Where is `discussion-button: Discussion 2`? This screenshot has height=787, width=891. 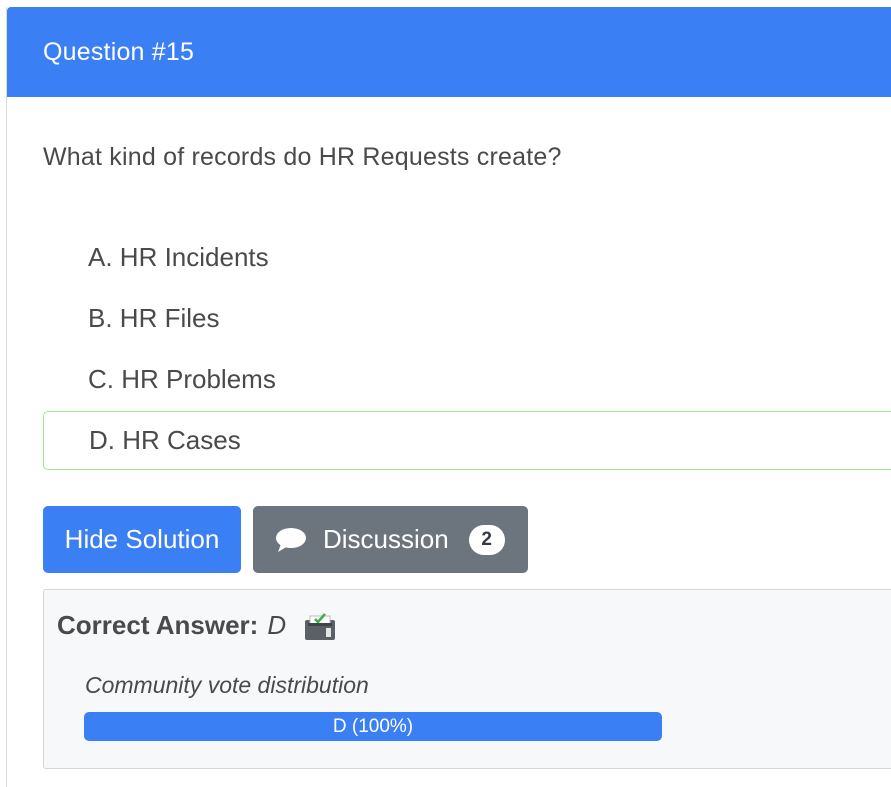 discussion-button: Discussion 2 is located at coordinates (390, 539).